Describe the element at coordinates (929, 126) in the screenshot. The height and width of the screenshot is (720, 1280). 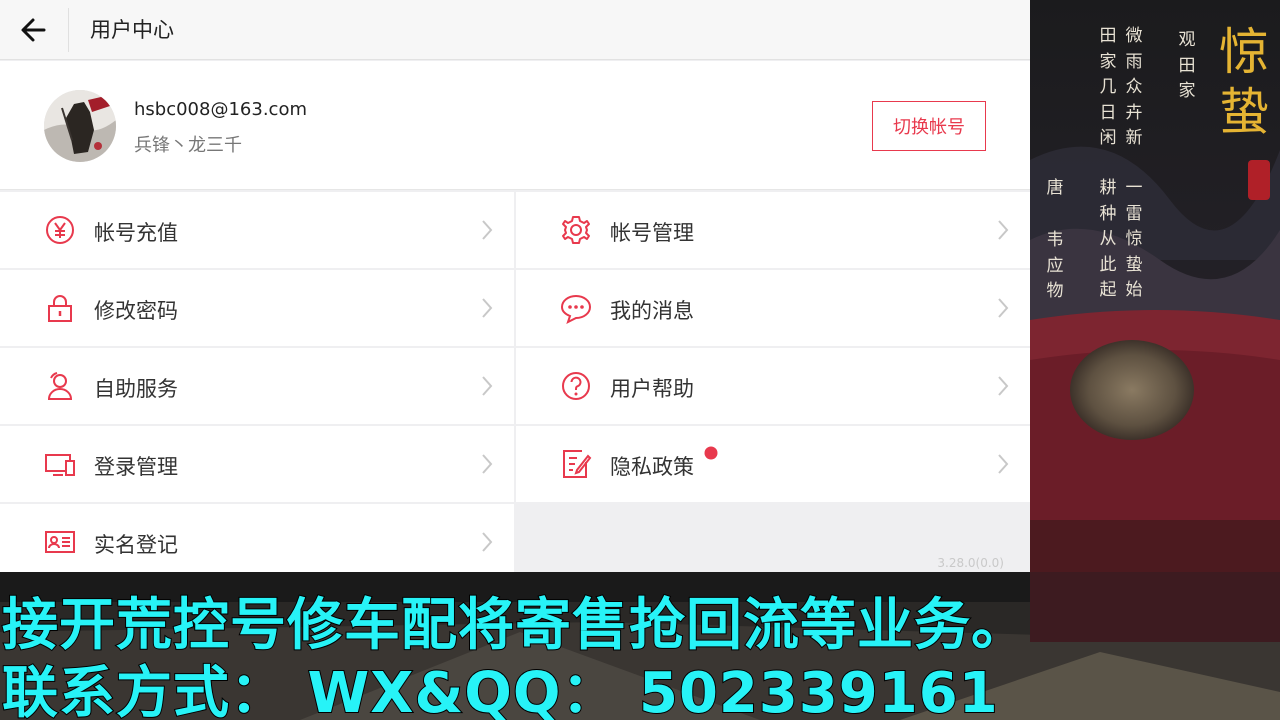
I see `switch-account-button: 切换帐号` at that location.